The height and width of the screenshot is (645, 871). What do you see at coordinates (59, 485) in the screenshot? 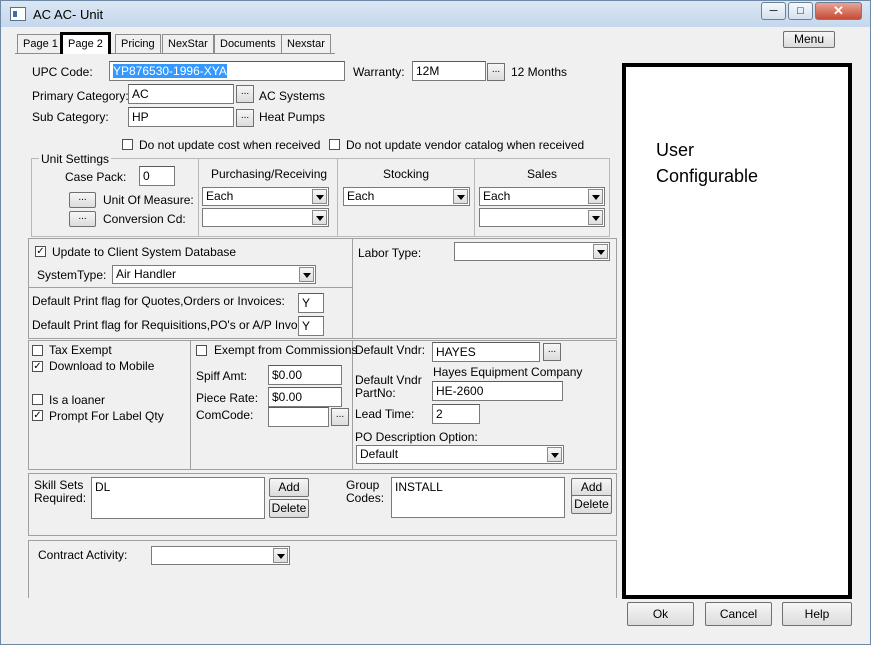
I see `skills-label-line1: Skill Sets` at bounding box center [59, 485].